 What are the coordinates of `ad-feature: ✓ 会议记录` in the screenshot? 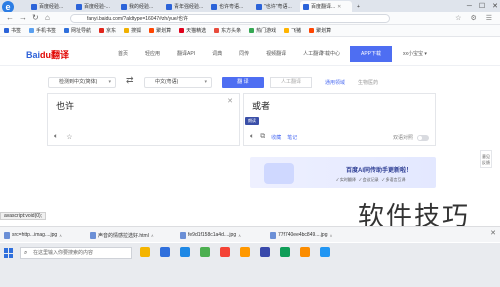 It's located at (368, 179).